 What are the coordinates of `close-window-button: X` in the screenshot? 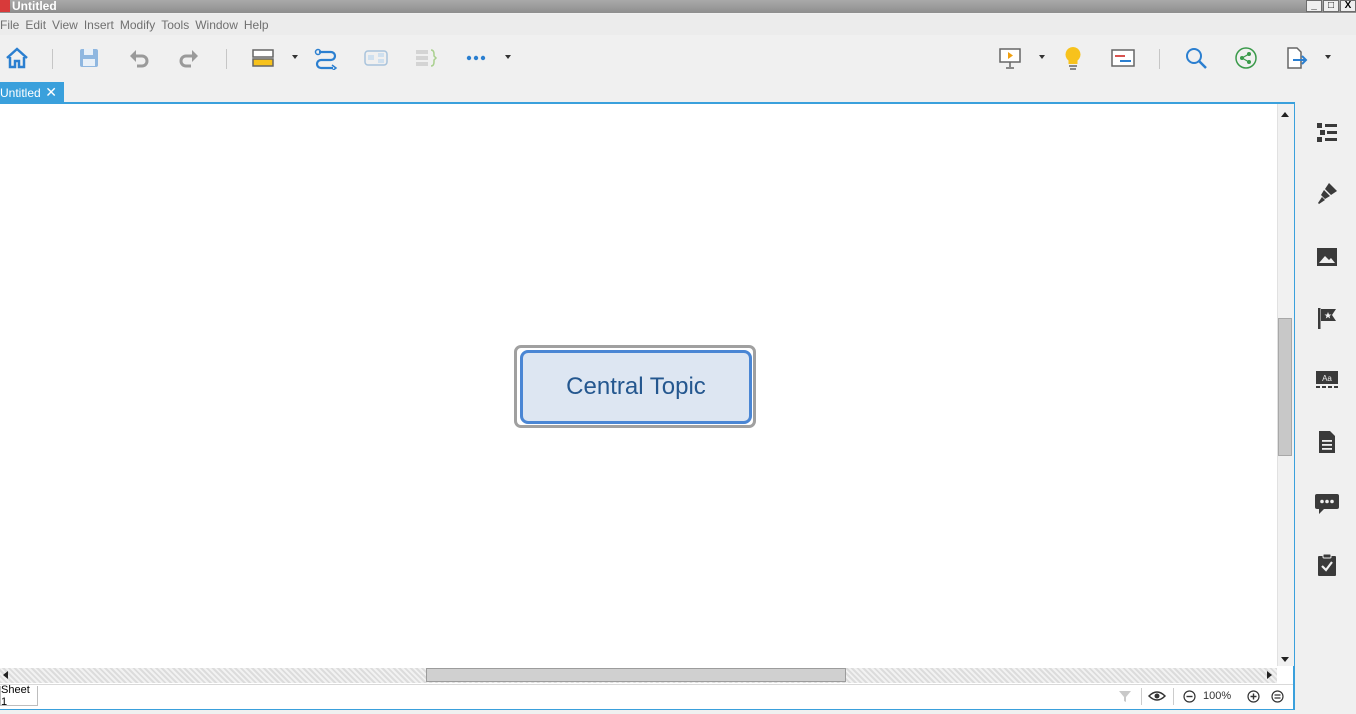 It's located at (1348, 6).